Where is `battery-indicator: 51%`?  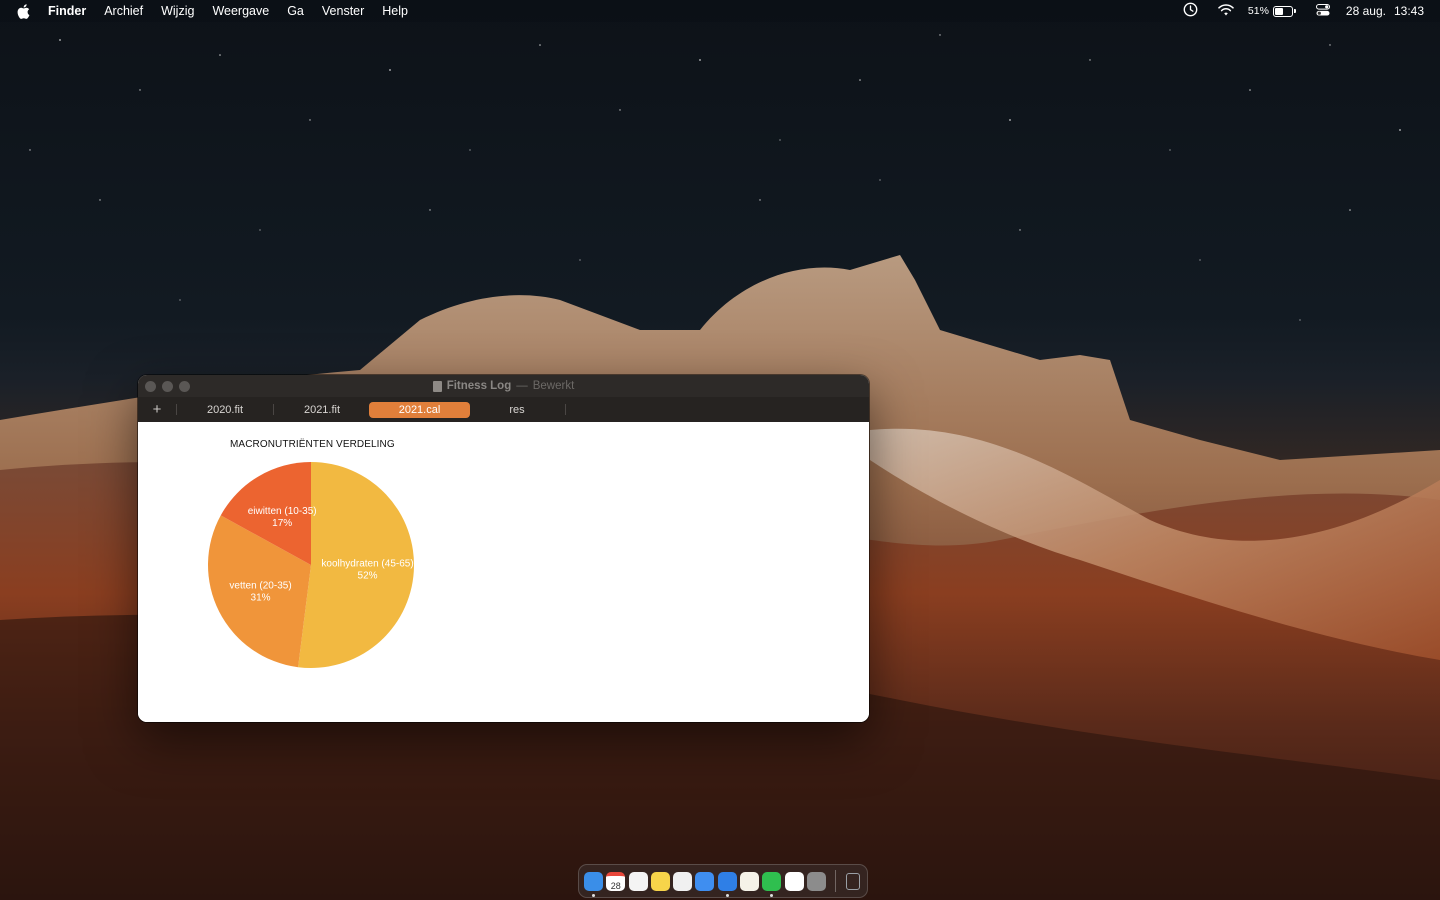 battery-indicator: 51% is located at coordinates (1272, 11).